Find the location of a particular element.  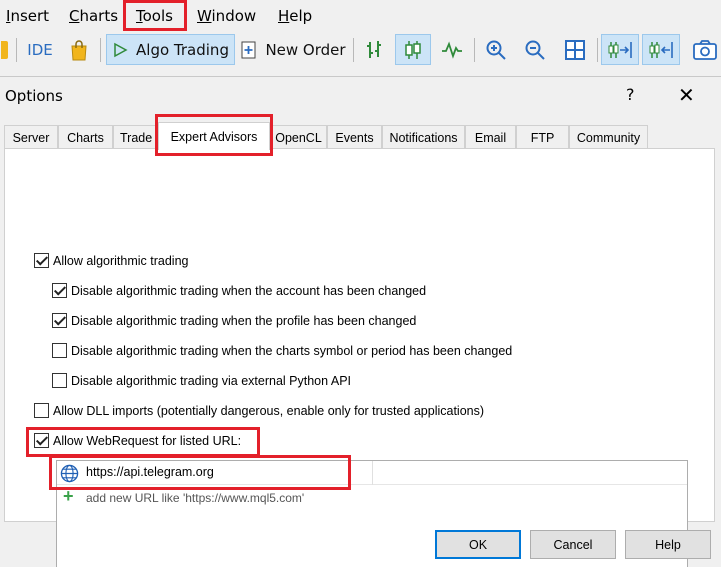

toolbar-partial-button is located at coordinates (4, 49).